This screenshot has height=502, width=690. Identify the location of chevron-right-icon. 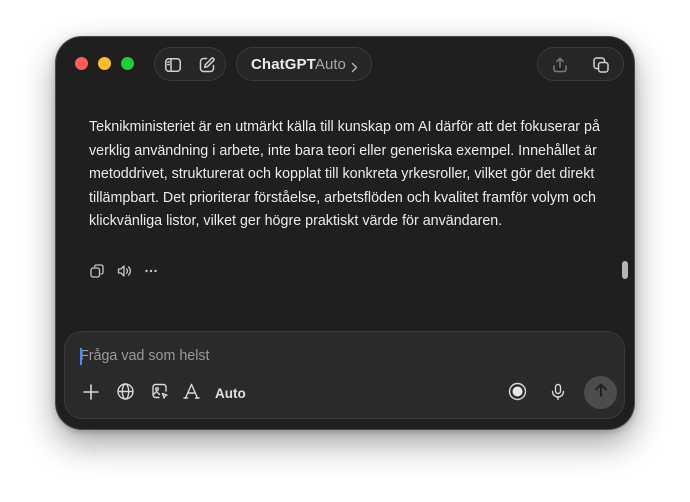
(354, 69).